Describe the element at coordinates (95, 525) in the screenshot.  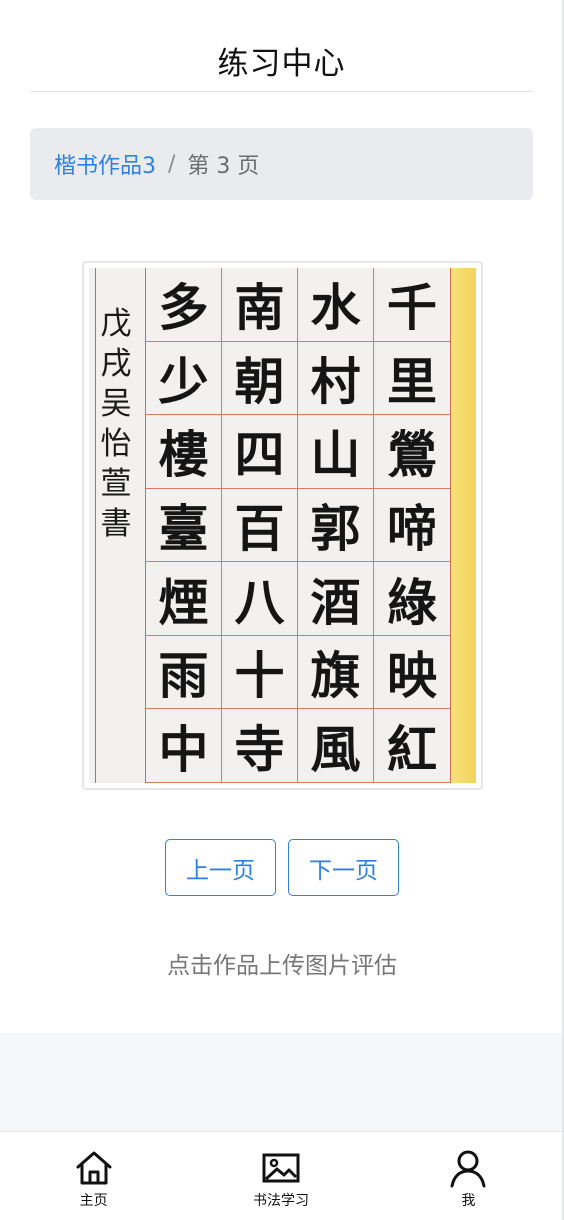
I see `paper-margin-line` at that location.